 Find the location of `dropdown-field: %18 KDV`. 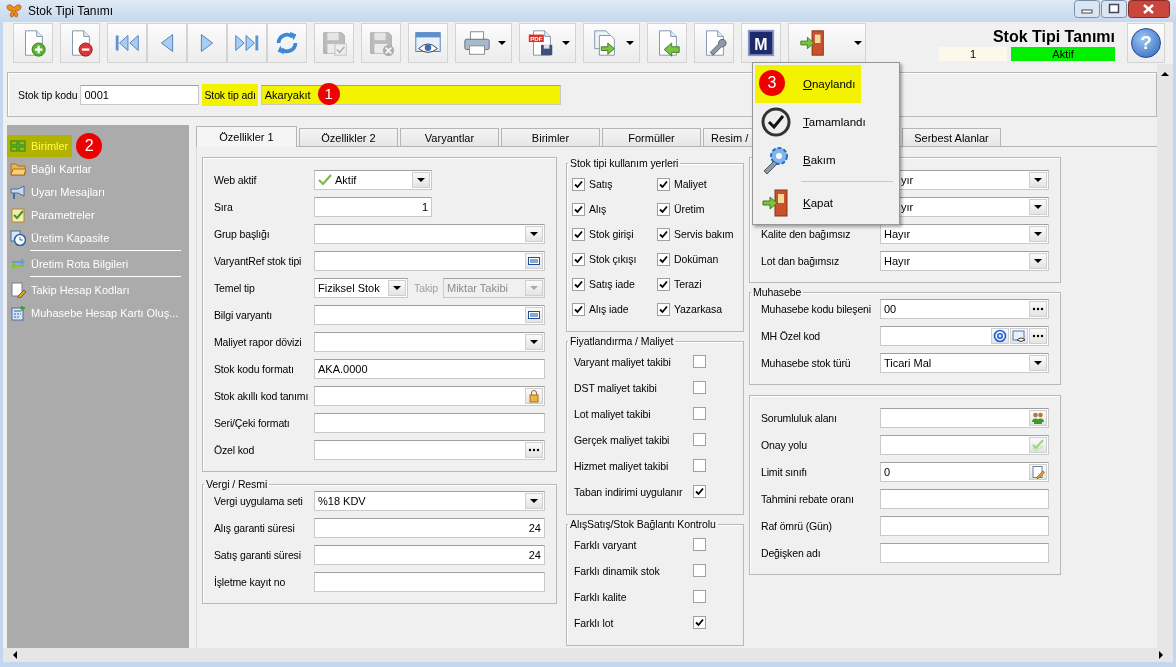

dropdown-field: %18 KDV is located at coordinates (429, 501).